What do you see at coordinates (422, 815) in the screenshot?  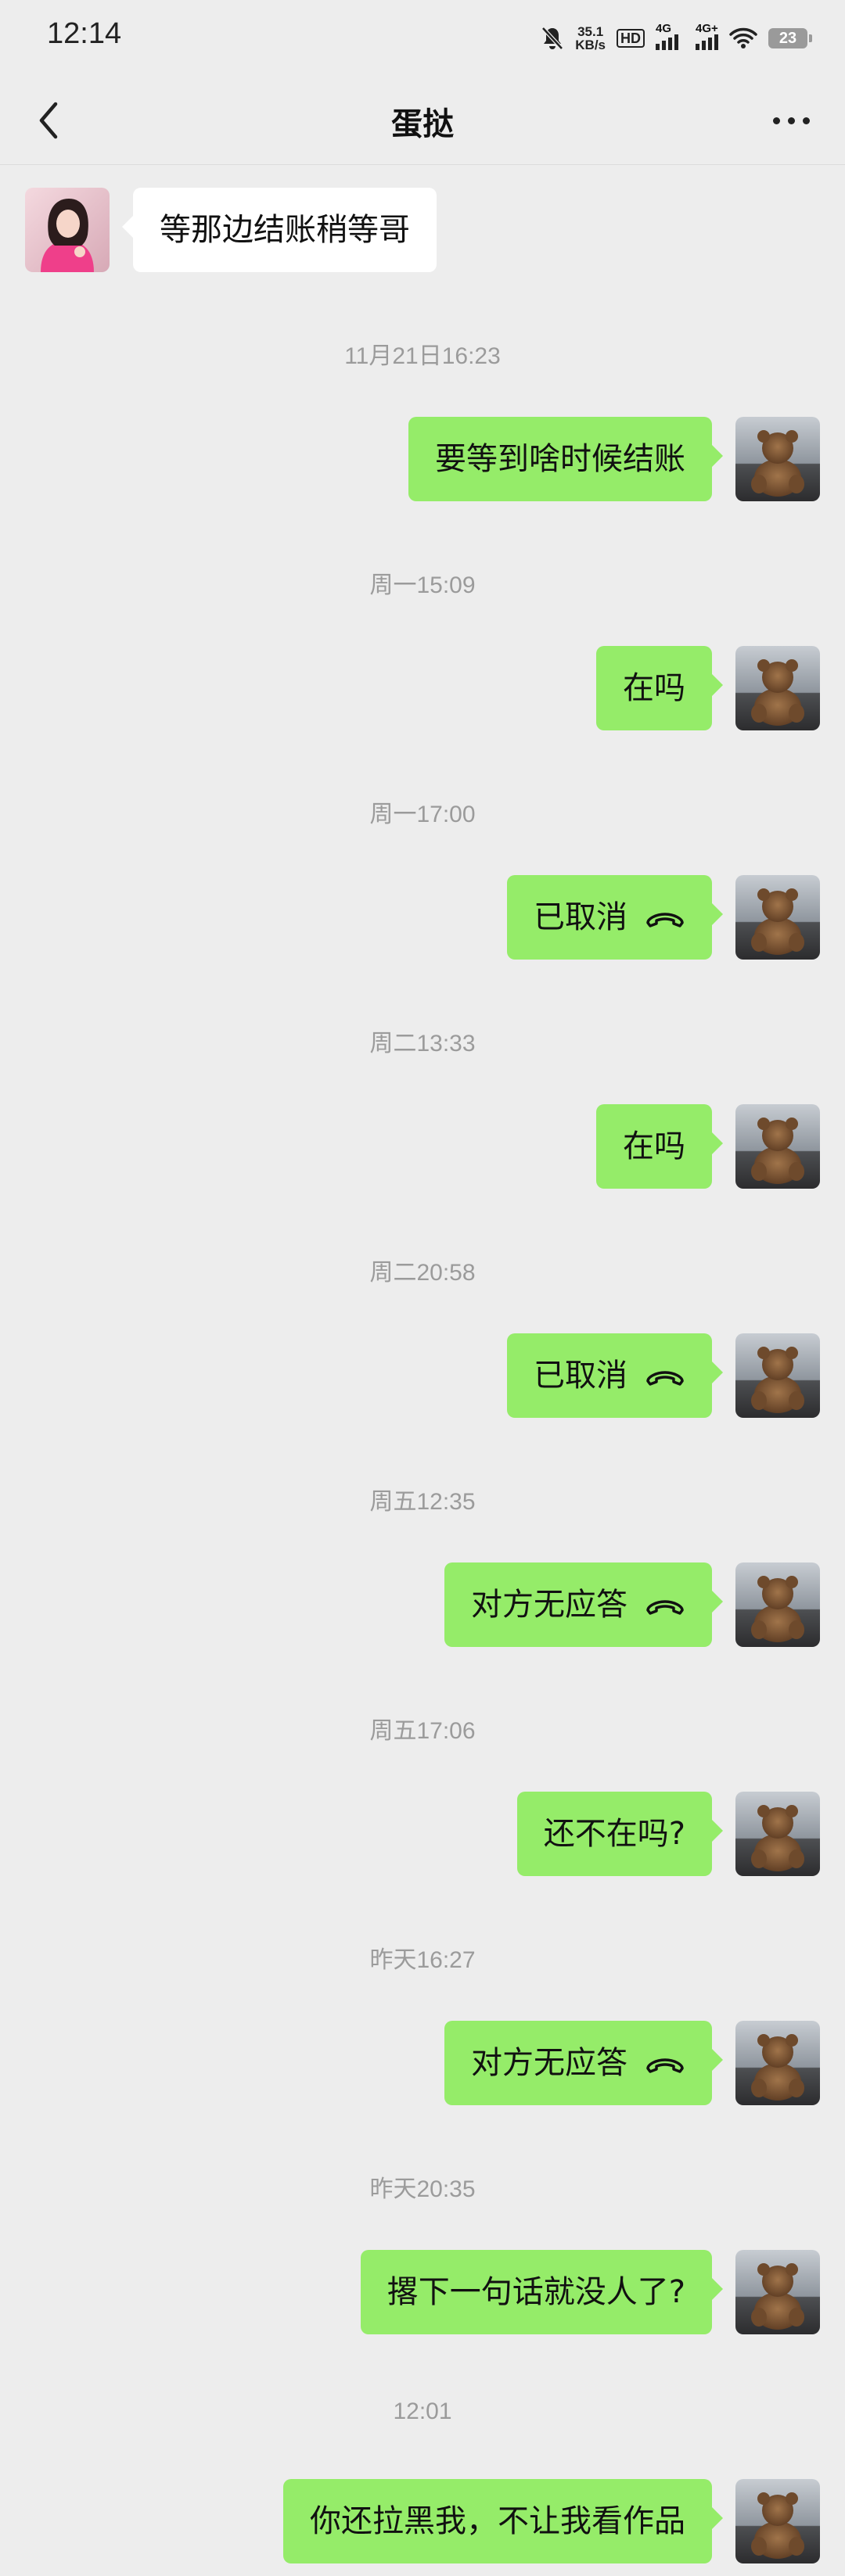 I see `message-timestamp: 周一17:00` at bounding box center [422, 815].